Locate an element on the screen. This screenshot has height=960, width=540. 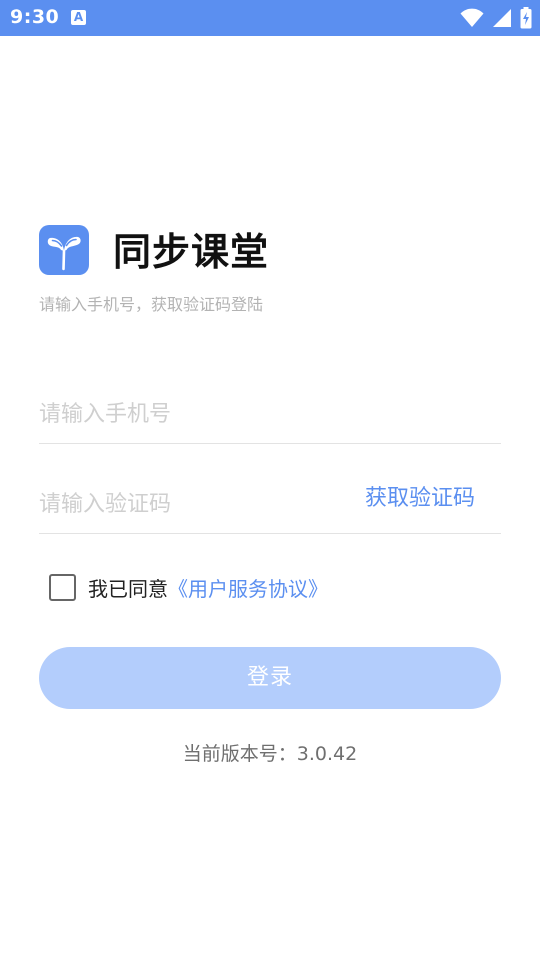
battery-charging-icon is located at coordinates (526, 18).